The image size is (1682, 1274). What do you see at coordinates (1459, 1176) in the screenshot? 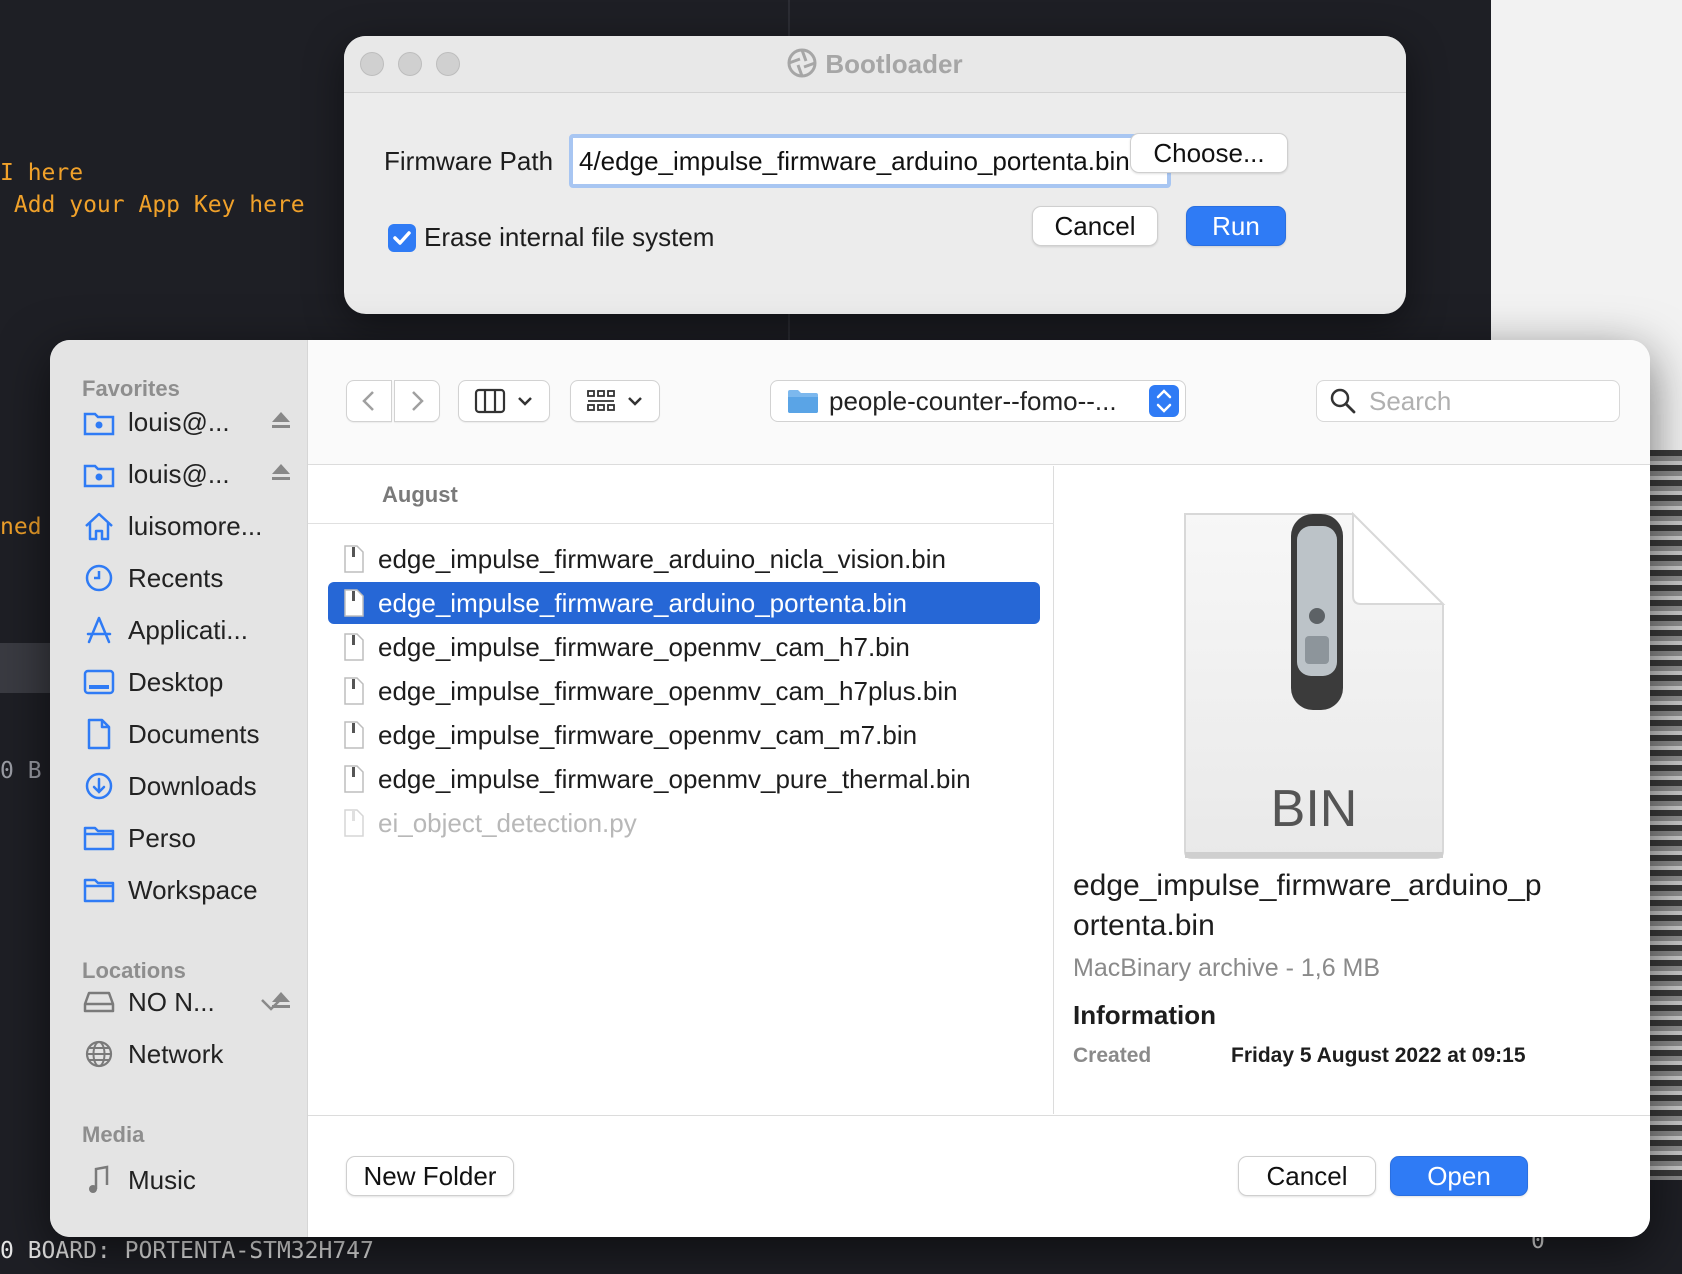
I see `open-button: Open` at bounding box center [1459, 1176].